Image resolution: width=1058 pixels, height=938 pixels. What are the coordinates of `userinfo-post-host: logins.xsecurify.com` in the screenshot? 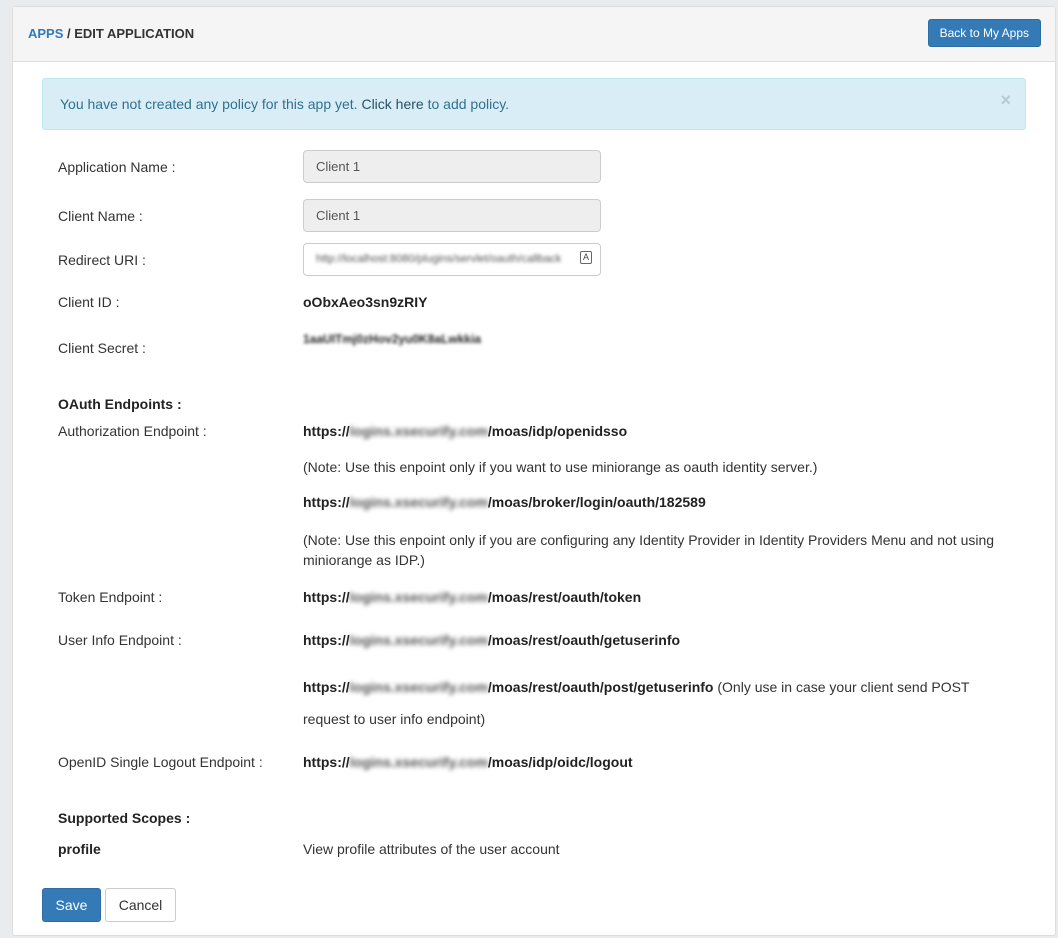 It's located at (418, 687).